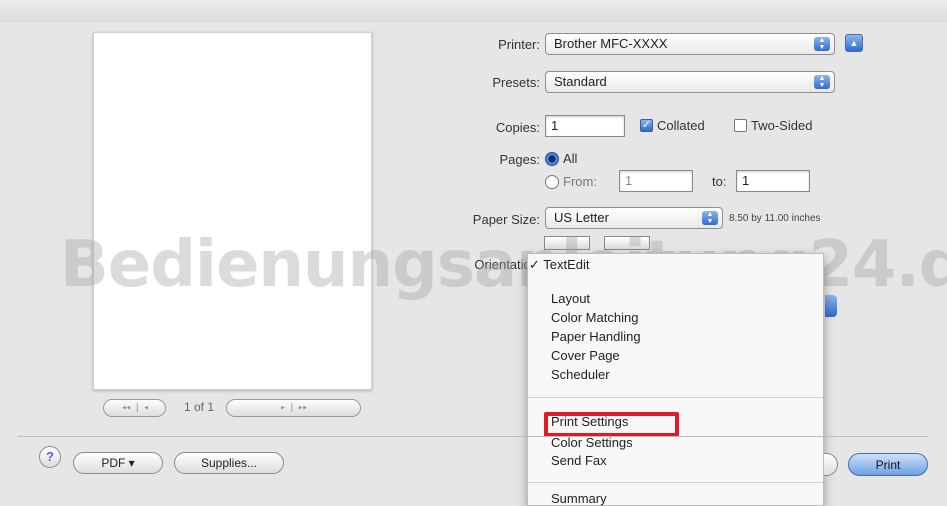 The height and width of the screenshot is (506, 947). I want to click on printer-popup: Brother MFC-XXXX ▲ ▼, so click(690, 44).